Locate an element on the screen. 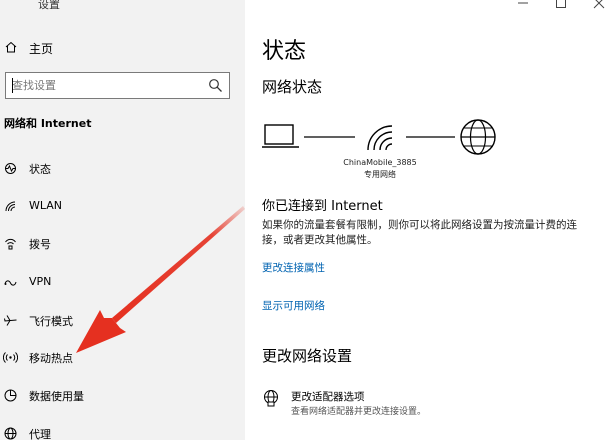 This screenshot has height=440, width=615. minimize-button is located at coordinates (523, 3).